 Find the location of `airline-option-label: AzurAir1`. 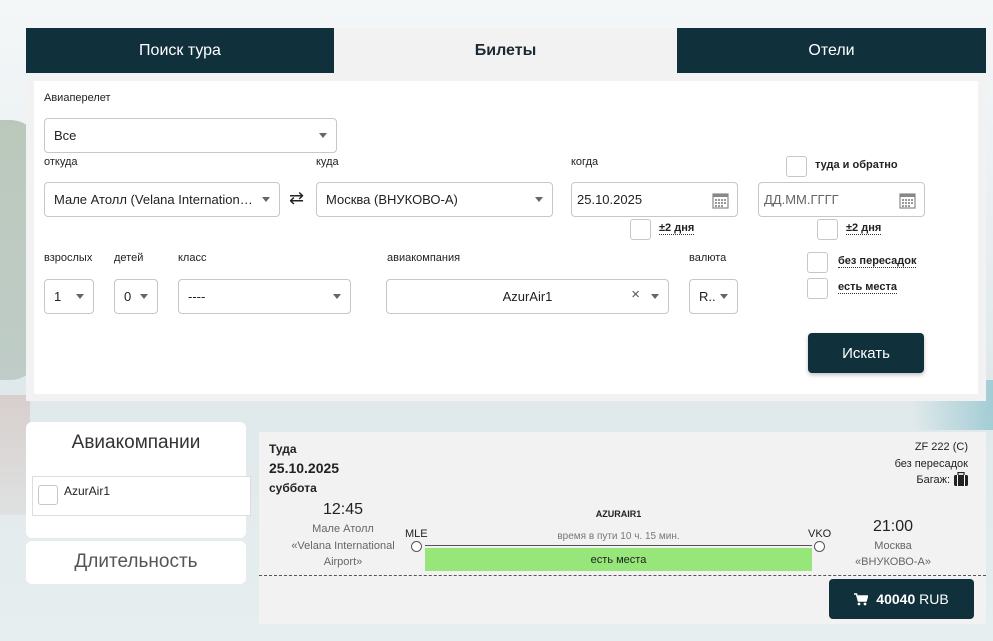

airline-option-label: AzurAir1 is located at coordinates (87, 491).